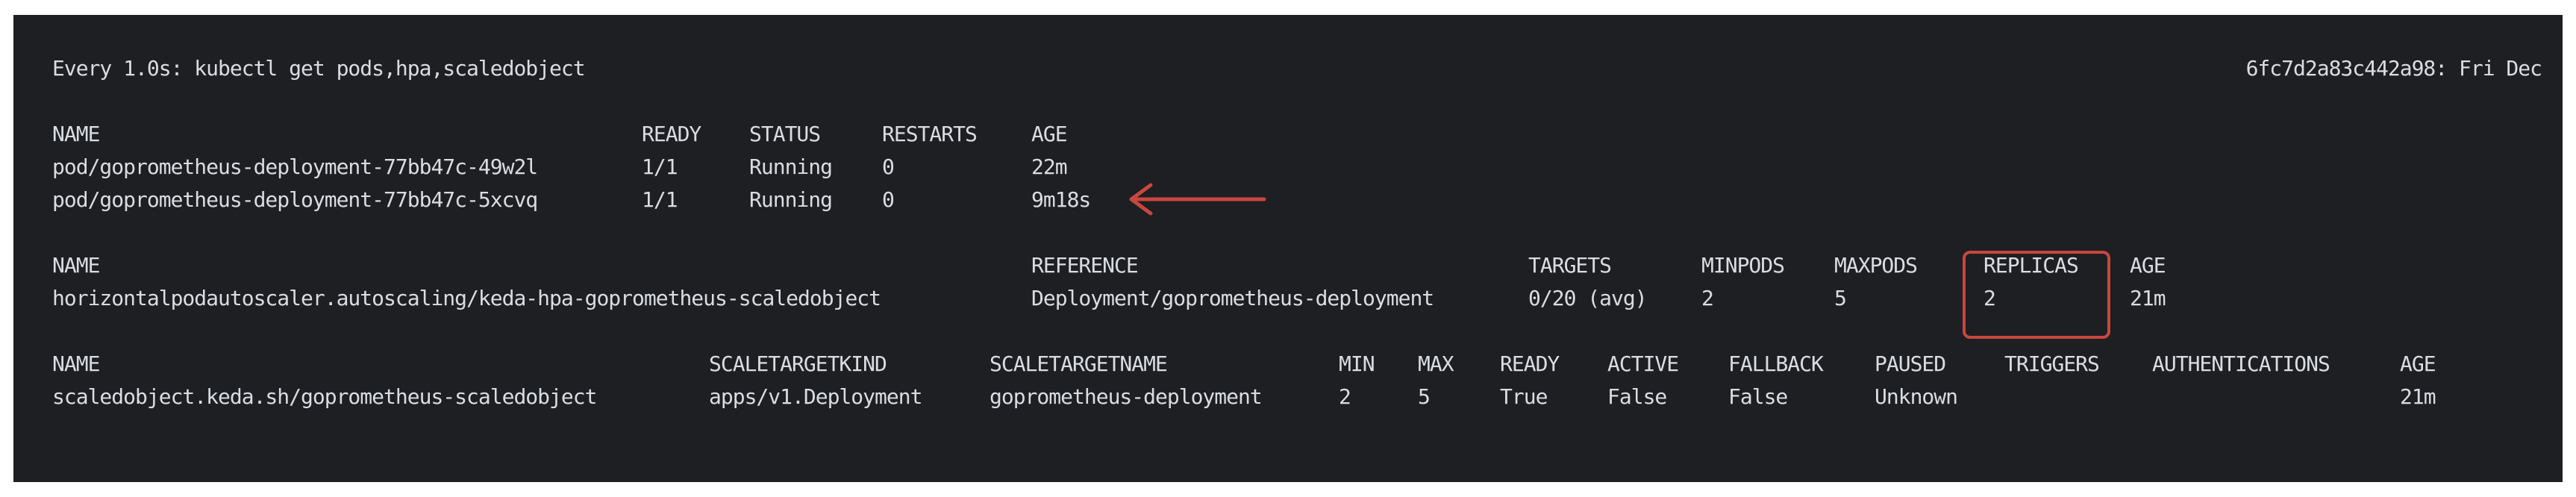 Image resolution: width=2576 pixels, height=497 pixels. I want to click on so-header-active: ACTIVE, so click(1643, 363).